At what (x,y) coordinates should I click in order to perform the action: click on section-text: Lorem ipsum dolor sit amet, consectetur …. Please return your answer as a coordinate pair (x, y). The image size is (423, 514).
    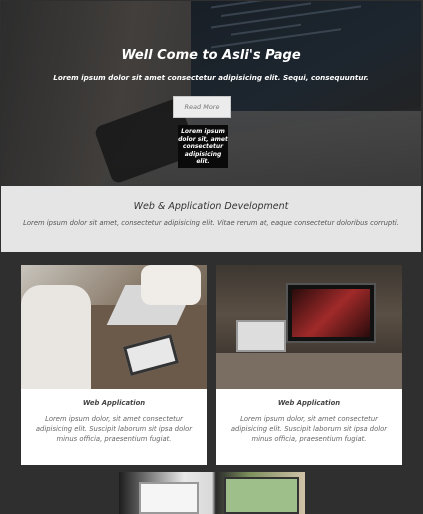
    Looking at the image, I should click on (211, 223).